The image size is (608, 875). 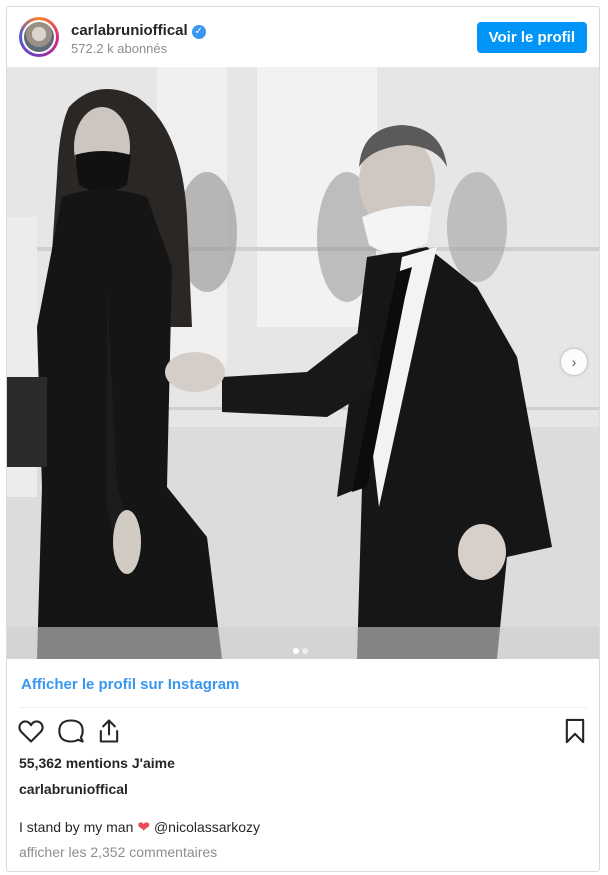 I want to click on carousel-indicator, so click(x=302, y=647).